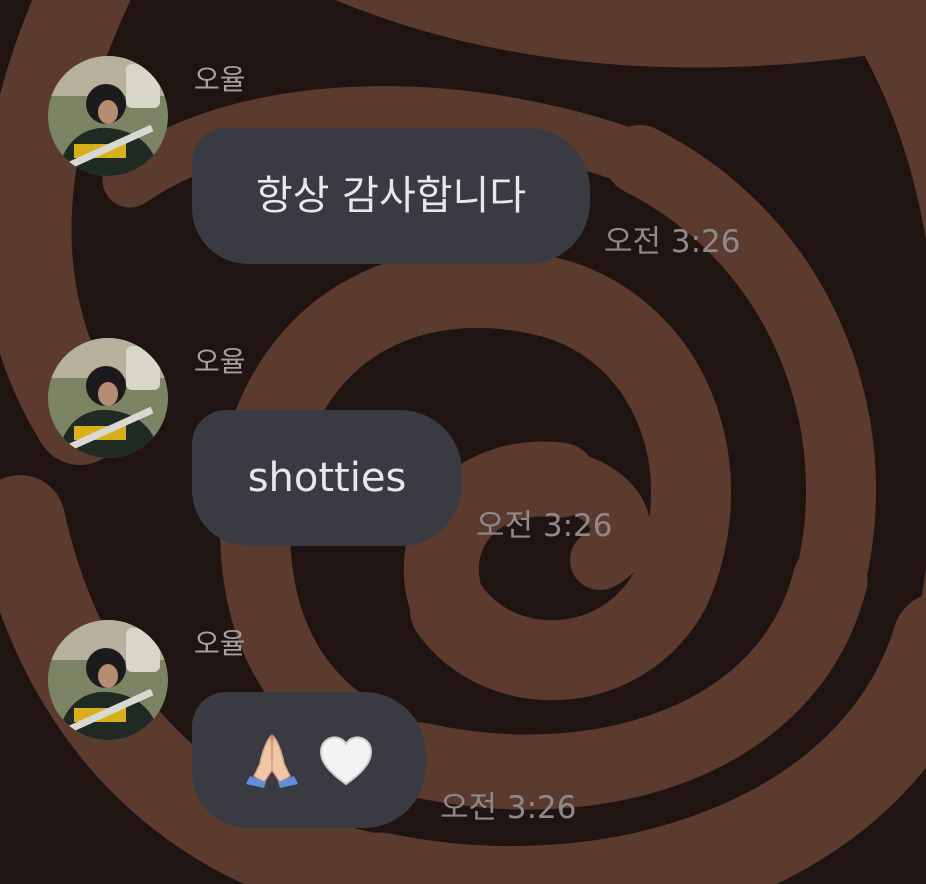 This screenshot has height=884, width=926. What do you see at coordinates (346, 761) in the screenshot?
I see `white-heart-icon` at bounding box center [346, 761].